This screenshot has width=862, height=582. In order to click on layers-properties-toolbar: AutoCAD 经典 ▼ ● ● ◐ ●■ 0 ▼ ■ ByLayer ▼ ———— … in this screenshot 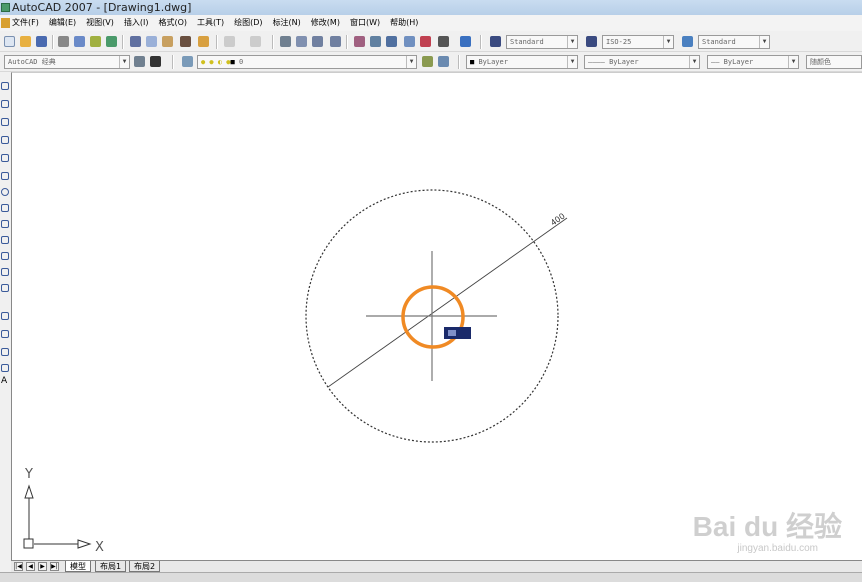, I will do `click(431, 62)`.